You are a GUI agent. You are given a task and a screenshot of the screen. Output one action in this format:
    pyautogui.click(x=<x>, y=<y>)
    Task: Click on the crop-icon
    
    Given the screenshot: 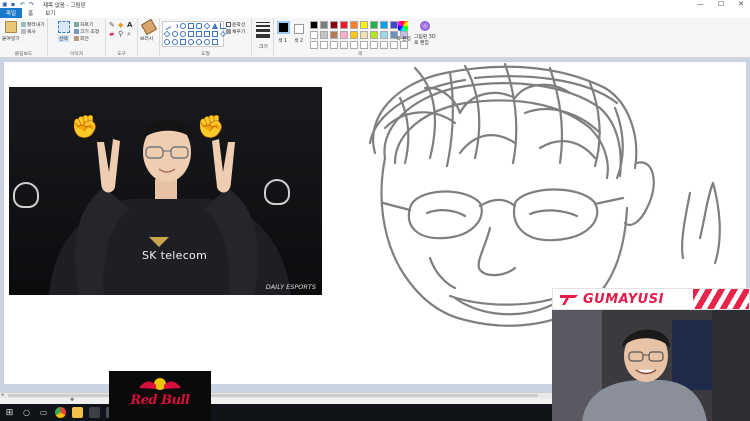 What is the action you would take?
    pyautogui.click(x=76, y=24)
    